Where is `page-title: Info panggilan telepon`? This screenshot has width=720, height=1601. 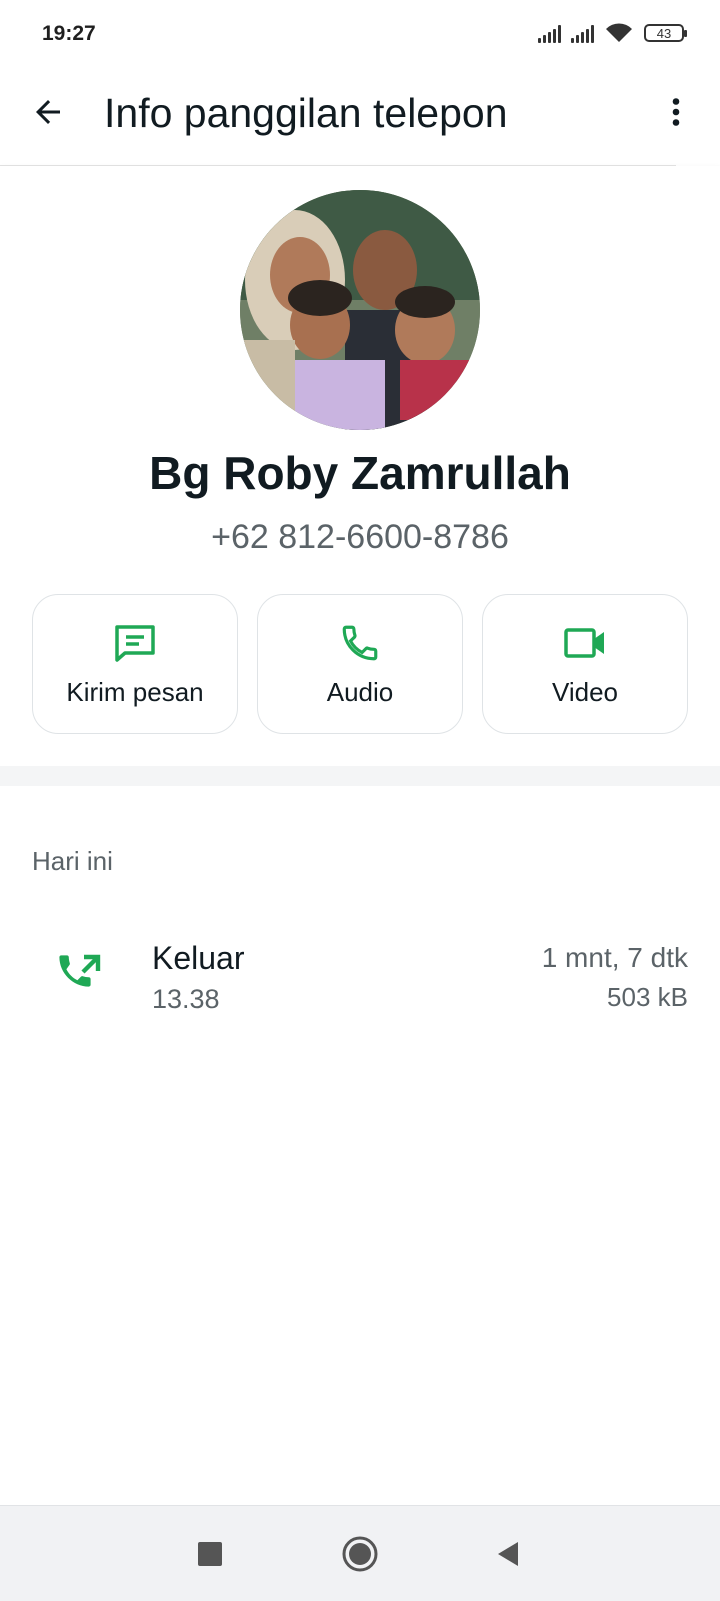
page-title: Info panggilan telepon is located at coordinates (306, 113).